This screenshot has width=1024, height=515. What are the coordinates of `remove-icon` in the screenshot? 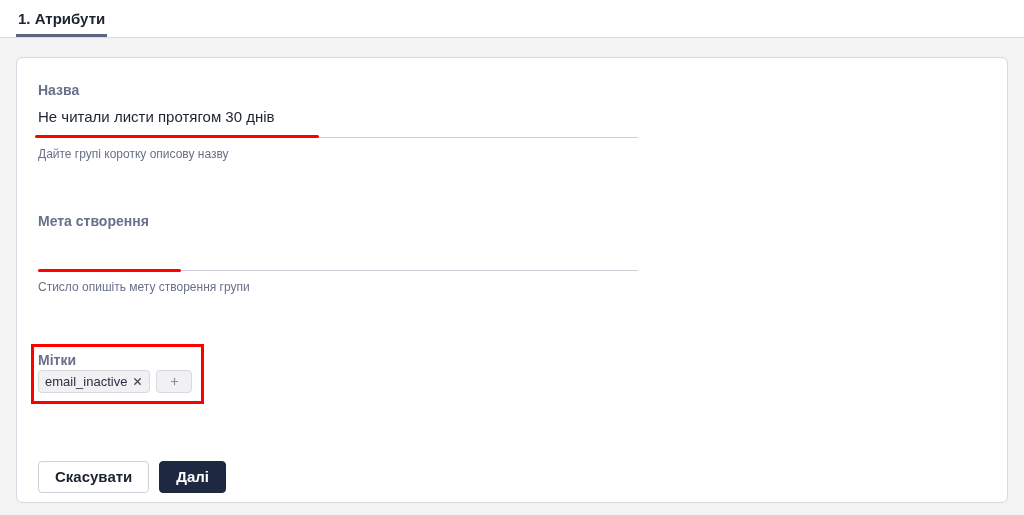 It's located at (138, 381).